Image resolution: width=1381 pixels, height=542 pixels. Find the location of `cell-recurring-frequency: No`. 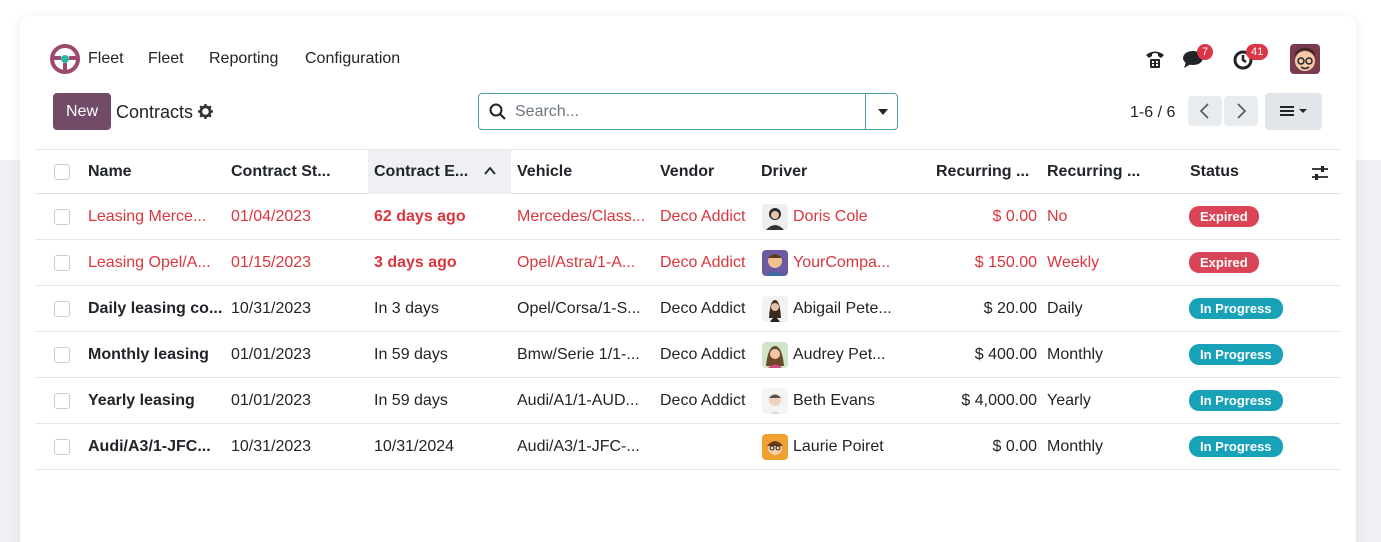

cell-recurring-frequency: No is located at coordinates (1057, 216).